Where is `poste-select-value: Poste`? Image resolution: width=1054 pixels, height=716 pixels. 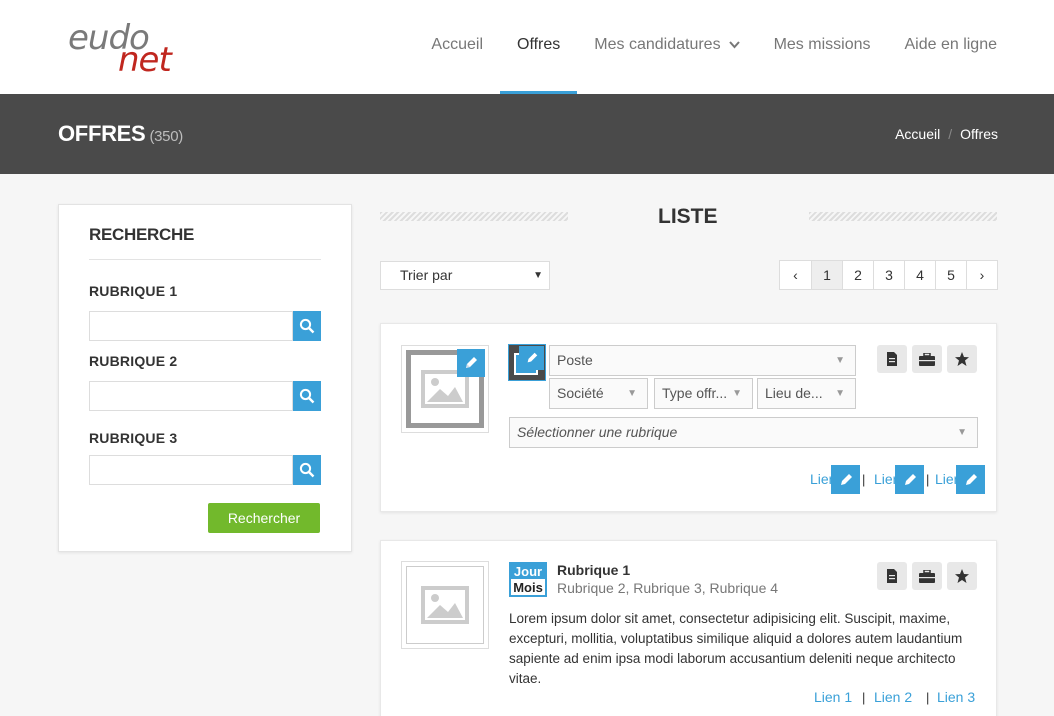 poste-select-value: Poste is located at coordinates (575, 360).